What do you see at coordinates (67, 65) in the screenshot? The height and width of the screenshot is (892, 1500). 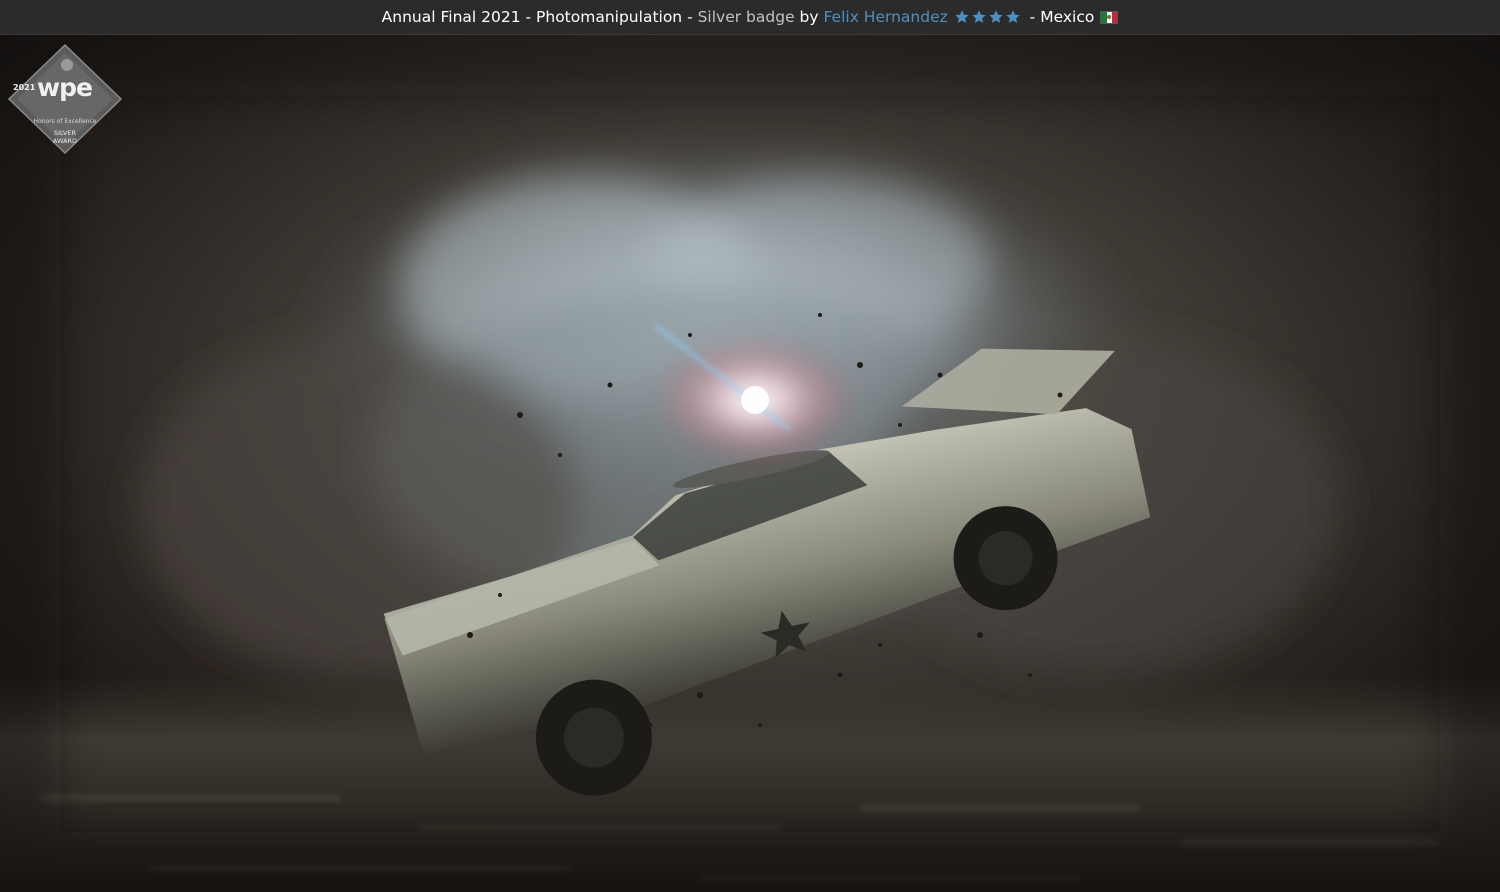 I see `globe-icon` at bounding box center [67, 65].